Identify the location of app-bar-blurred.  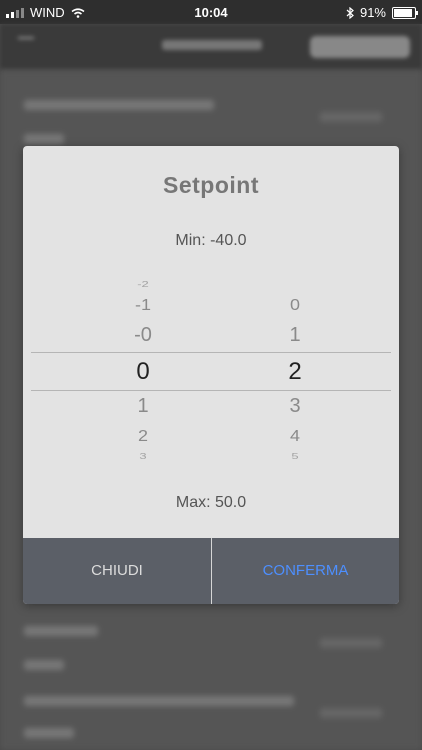
(211, 47).